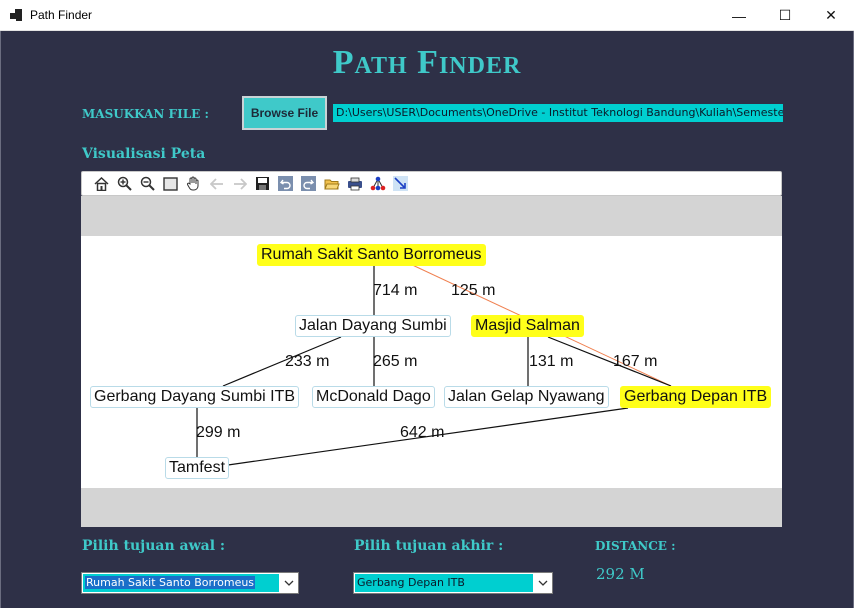 This screenshot has height=608, width=854. I want to click on start-select: Rumah Sakit Santo Borromeus, so click(190, 583).